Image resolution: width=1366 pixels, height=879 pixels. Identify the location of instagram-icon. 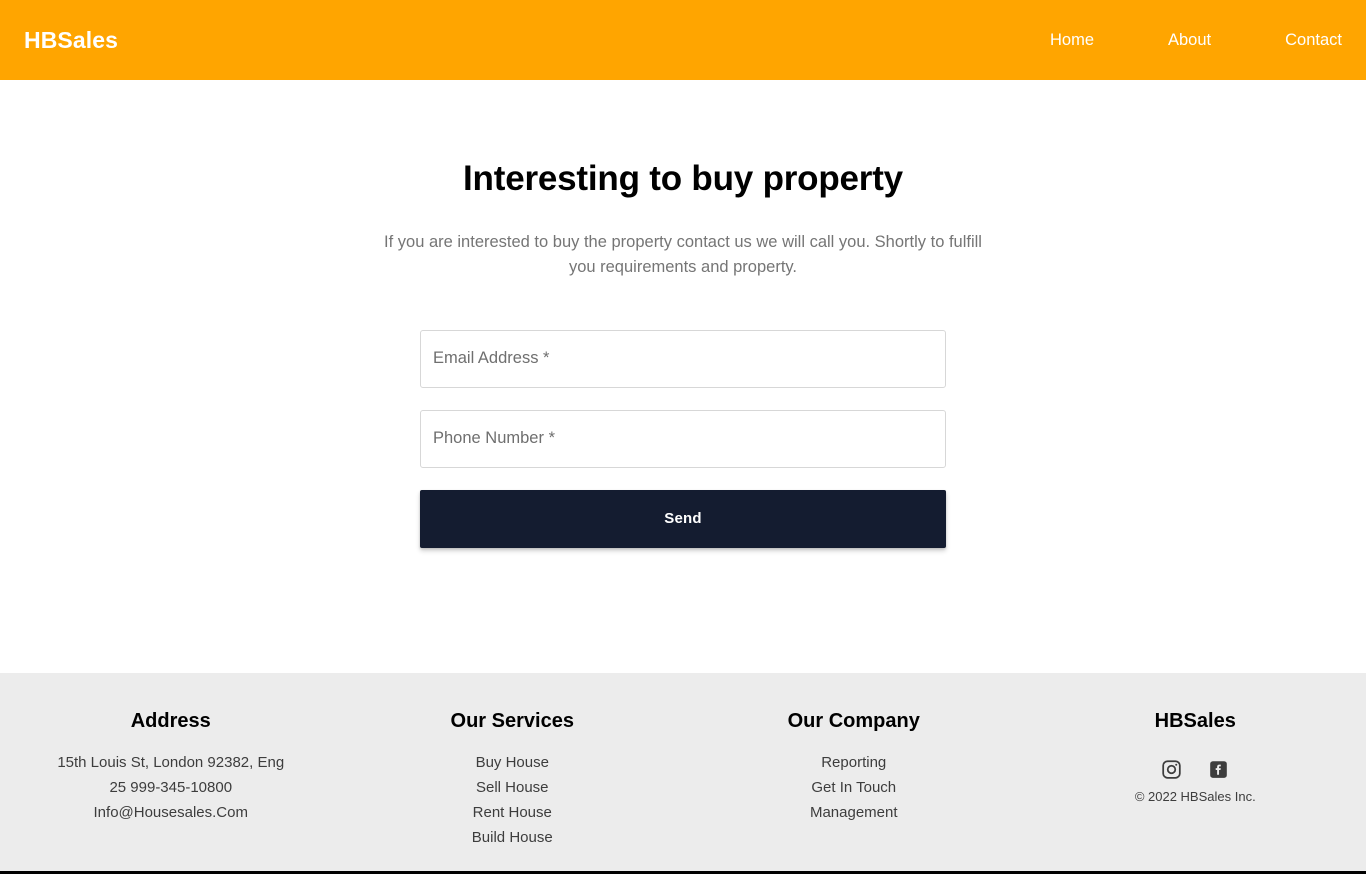
(1171, 769).